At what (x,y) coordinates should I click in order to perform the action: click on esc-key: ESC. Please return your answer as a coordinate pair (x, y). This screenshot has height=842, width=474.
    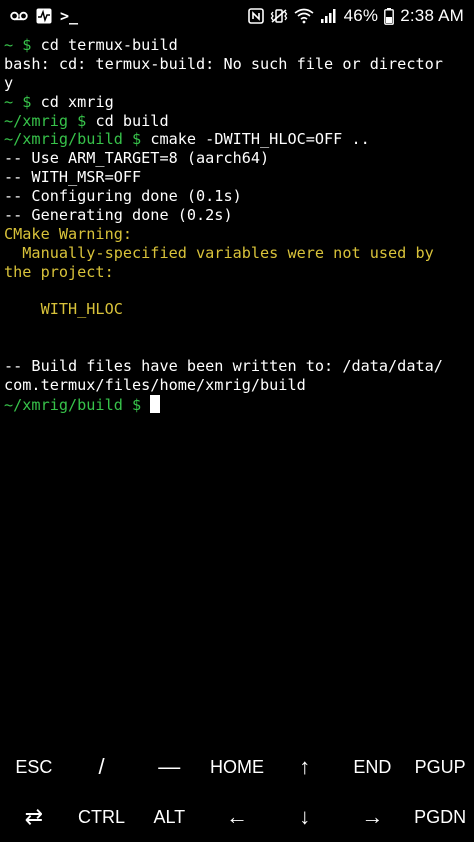
    Looking at the image, I should click on (34, 767).